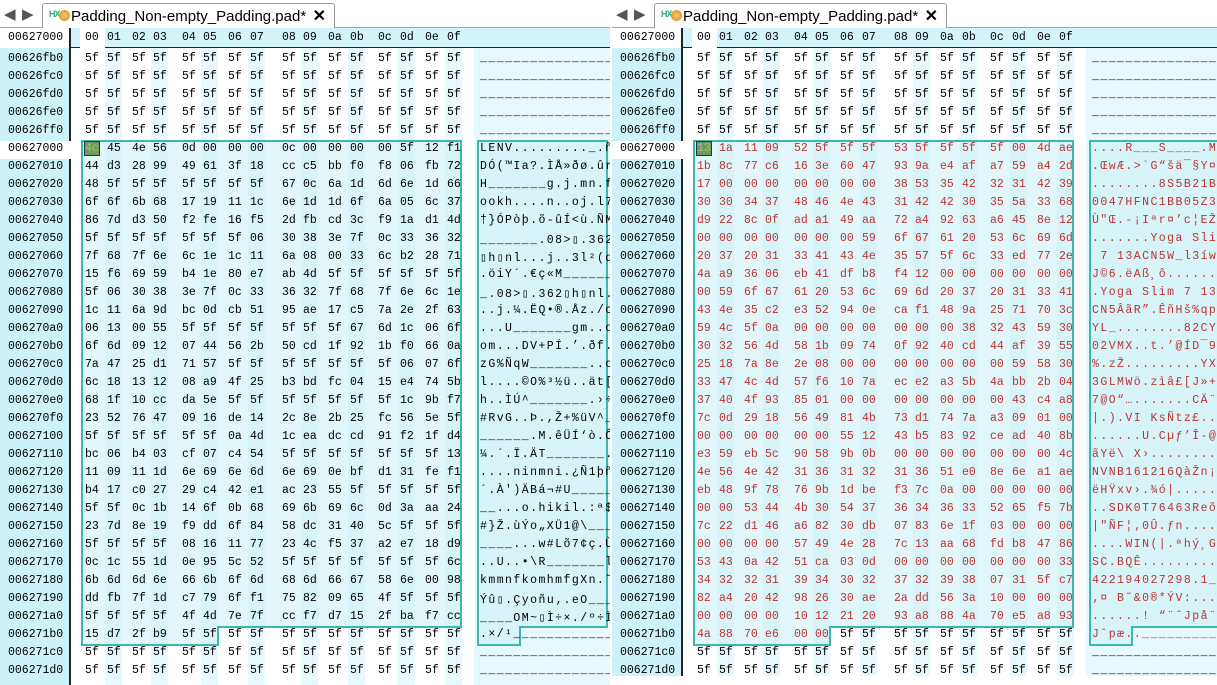 This screenshot has width=1217, height=685. I want to click on hex-byte: 15, so click(385, 382).